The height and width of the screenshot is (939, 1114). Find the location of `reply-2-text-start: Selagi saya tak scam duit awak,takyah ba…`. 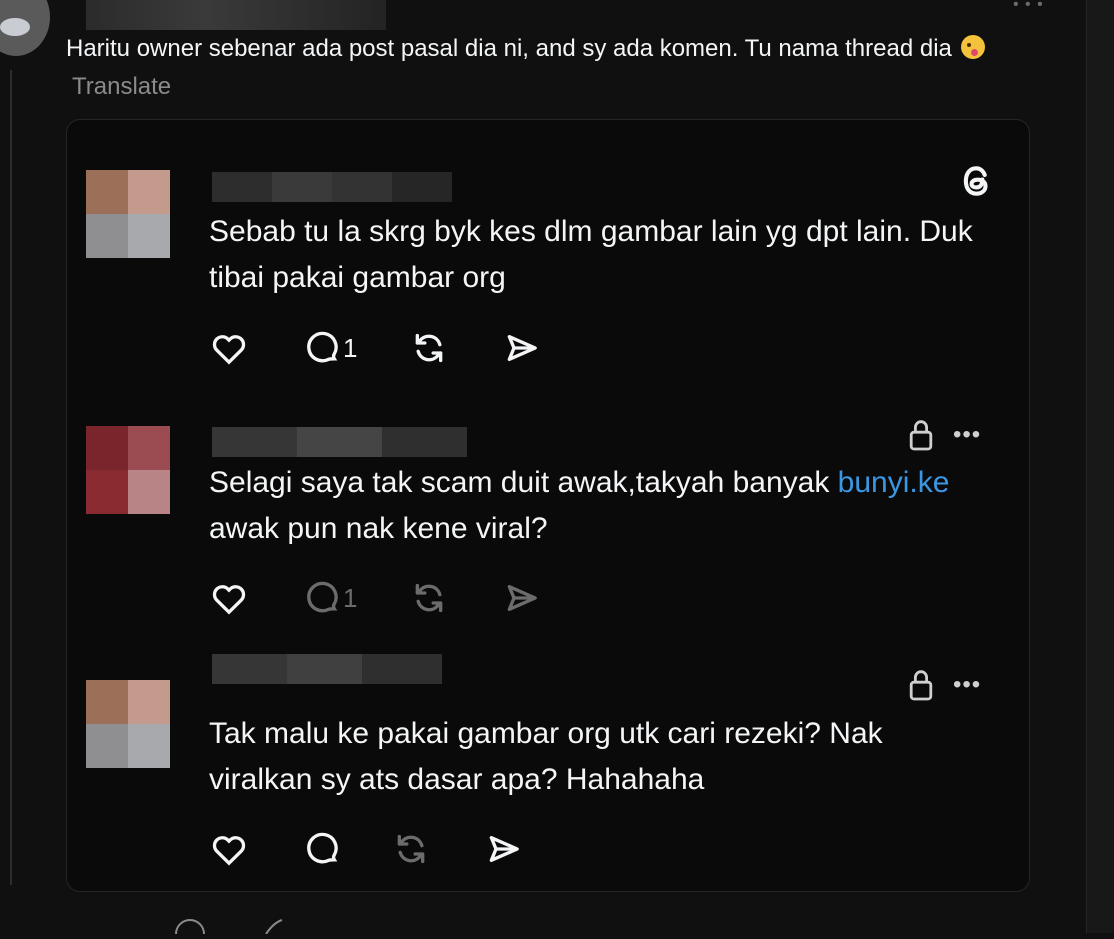

reply-2-text-start: Selagi saya tak scam duit awak,takyah ba… is located at coordinates (523, 482).